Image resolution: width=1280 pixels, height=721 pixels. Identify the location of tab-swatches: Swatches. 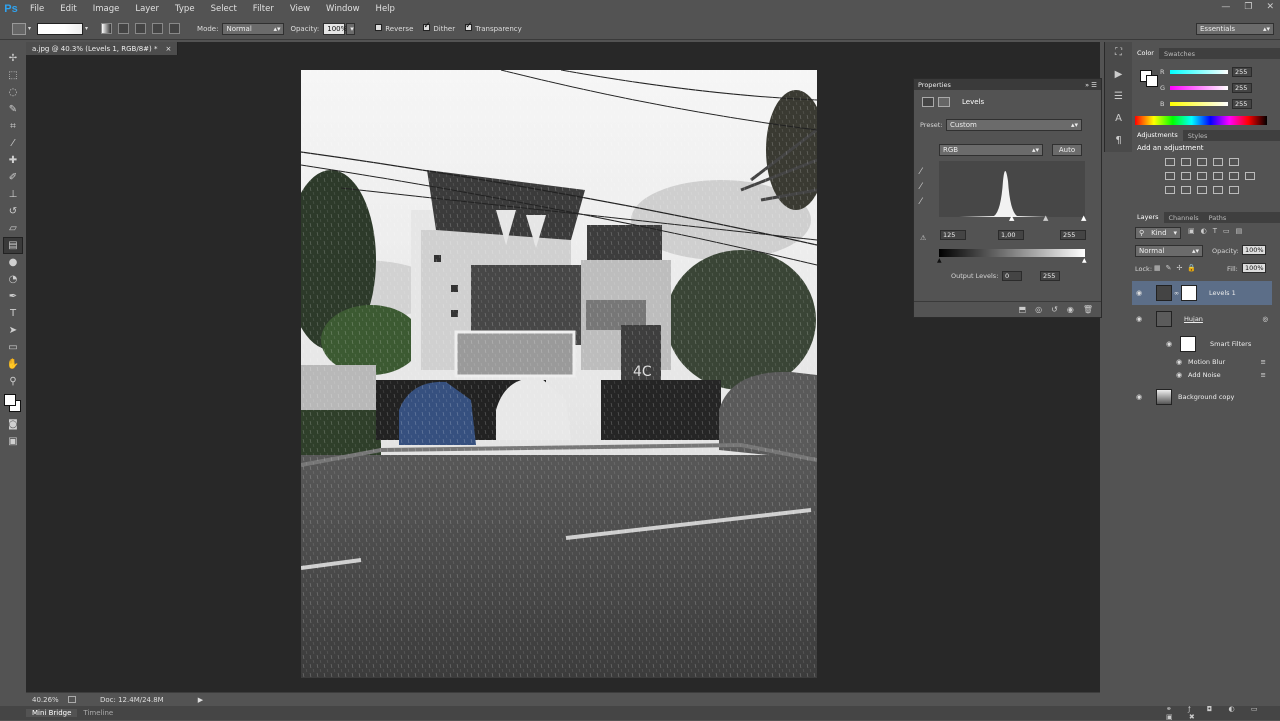
(1179, 54).